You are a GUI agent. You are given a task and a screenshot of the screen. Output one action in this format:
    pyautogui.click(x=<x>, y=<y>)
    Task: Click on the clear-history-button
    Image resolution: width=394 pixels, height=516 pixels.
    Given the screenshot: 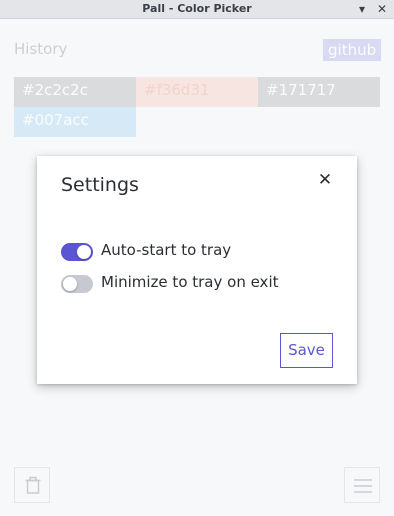 What is the action you would take?
    pyautogui.click(x=32, y=485)
    